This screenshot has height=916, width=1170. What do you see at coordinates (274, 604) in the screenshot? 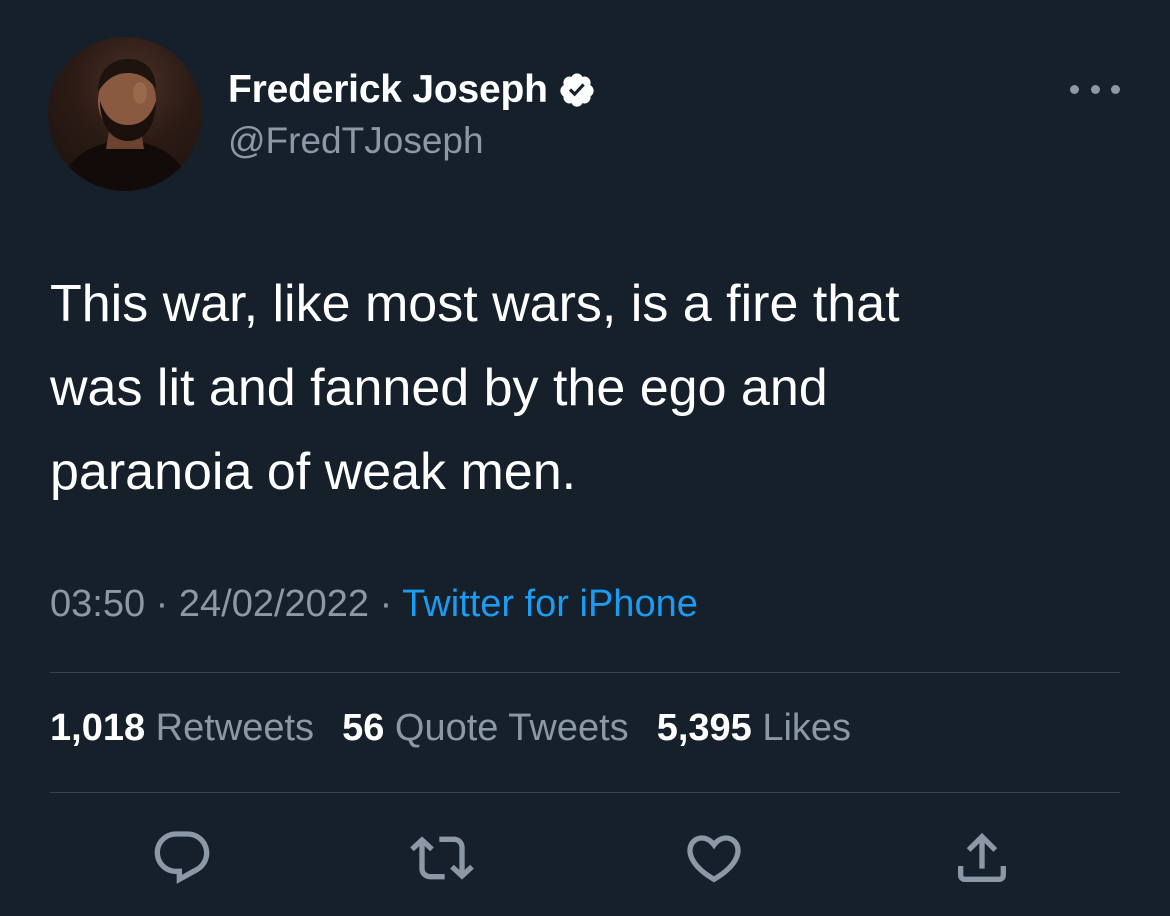
I see `tweet-date: 24/02/2022` at bounding box center [274, 604].